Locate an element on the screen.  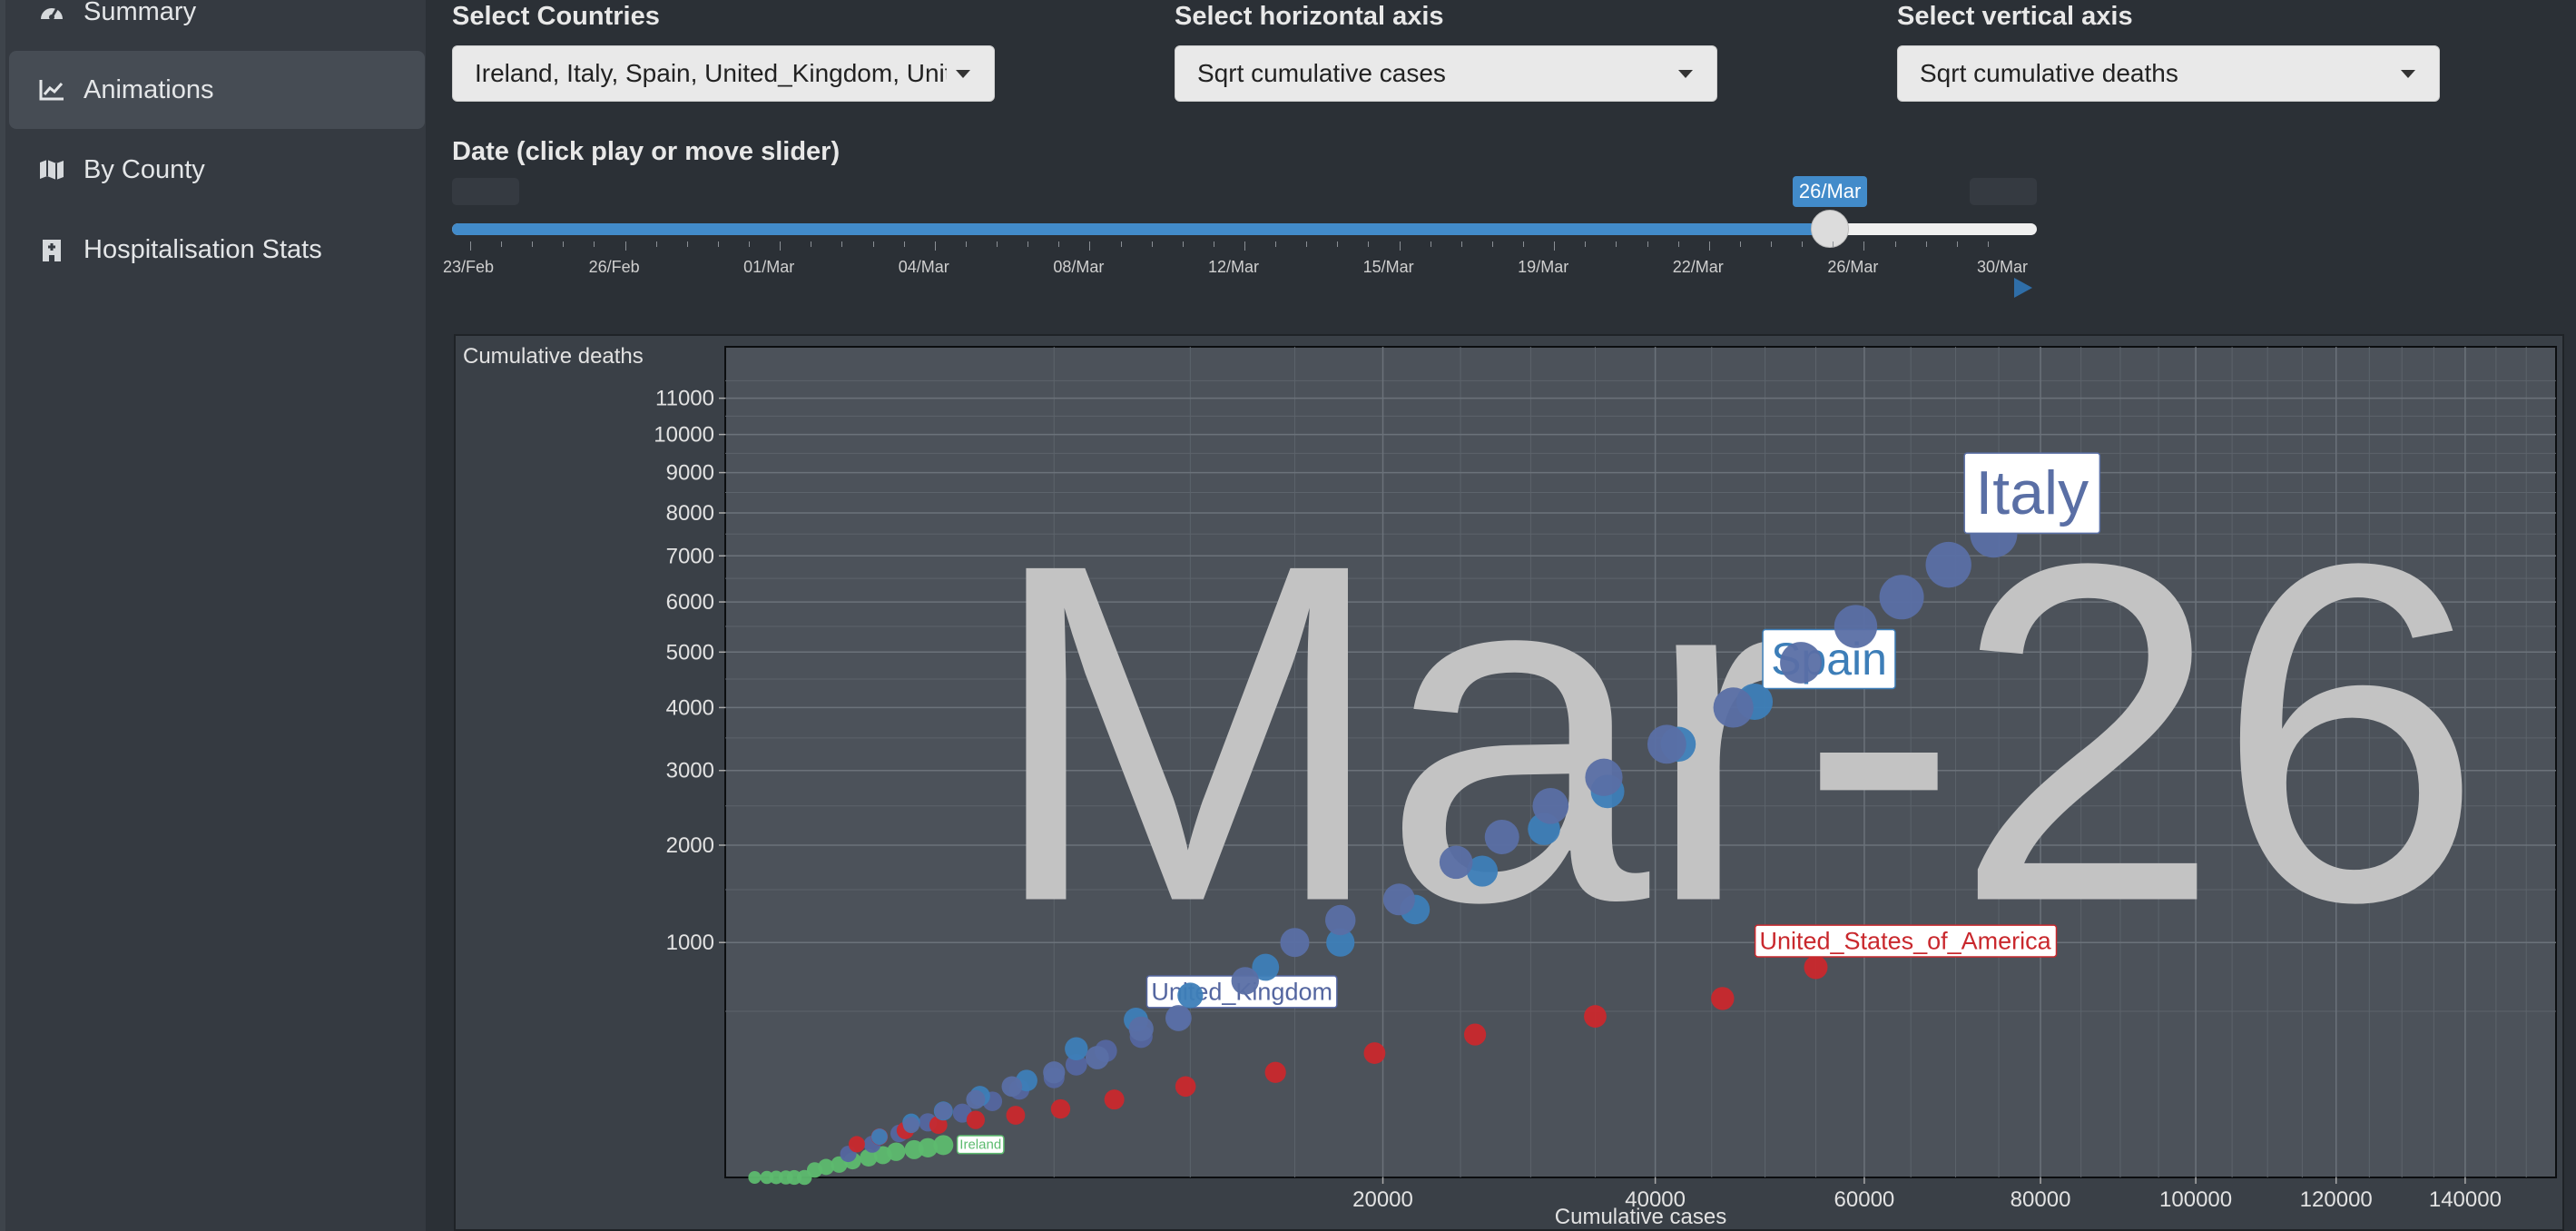
sidebar-item-label: By County is located at coordinates (144, 169).